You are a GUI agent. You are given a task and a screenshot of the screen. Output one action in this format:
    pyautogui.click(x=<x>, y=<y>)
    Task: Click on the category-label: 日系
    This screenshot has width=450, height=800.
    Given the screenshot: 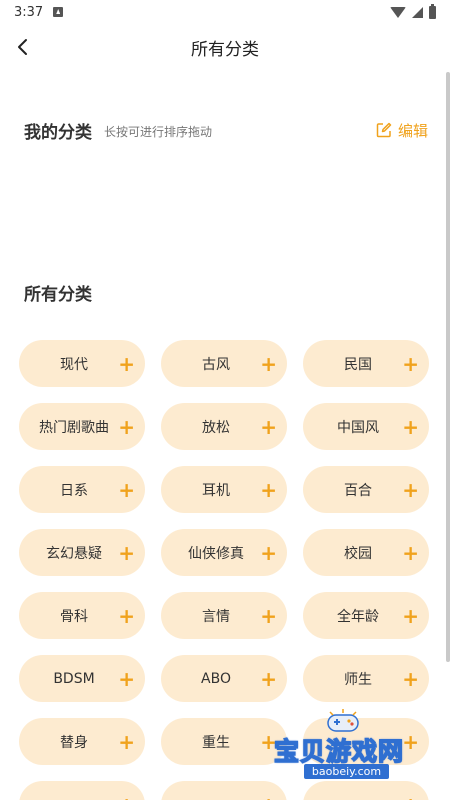 What is the action you would take?
    pyautogui.click(x=74, y=490)
    